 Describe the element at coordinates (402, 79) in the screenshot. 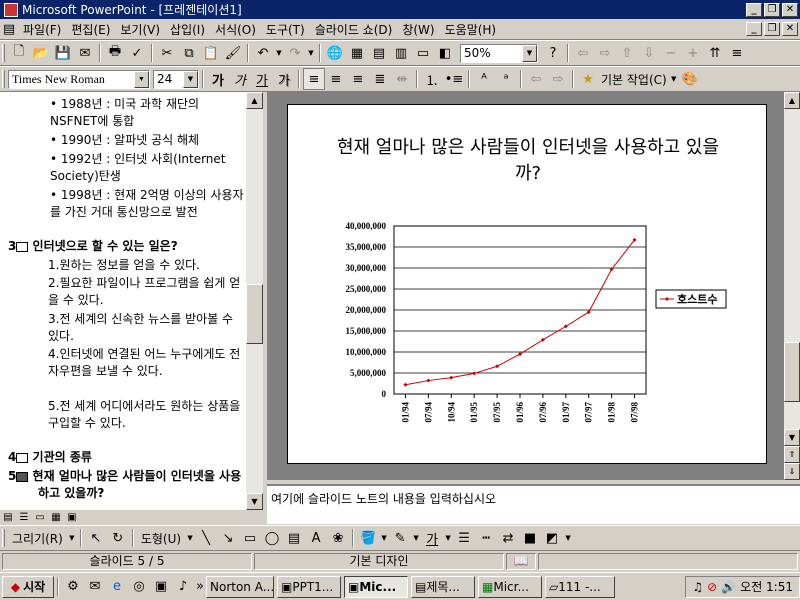

I see `distribute-icon: ⇹` at that location.